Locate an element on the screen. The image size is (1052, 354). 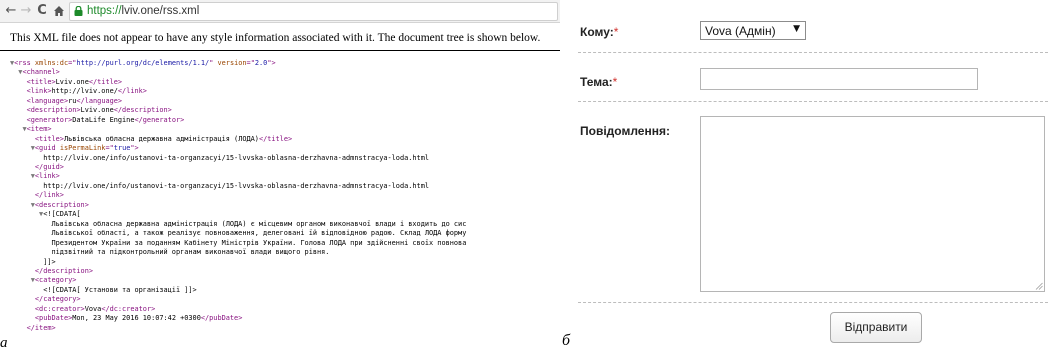
xml-token: <guid is located at coordinates (47, 148).